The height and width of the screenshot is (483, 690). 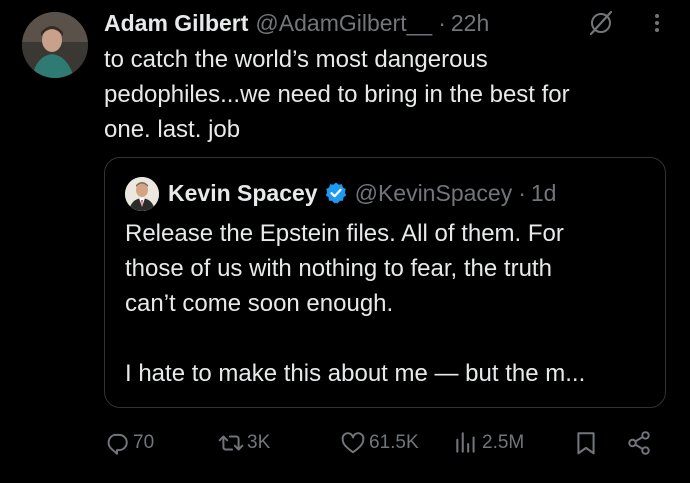 What do you see at coordinates (544, 193) in the screenshot?
I see `quoted-tweet-time: 1d` at bounding box center [544, 193].